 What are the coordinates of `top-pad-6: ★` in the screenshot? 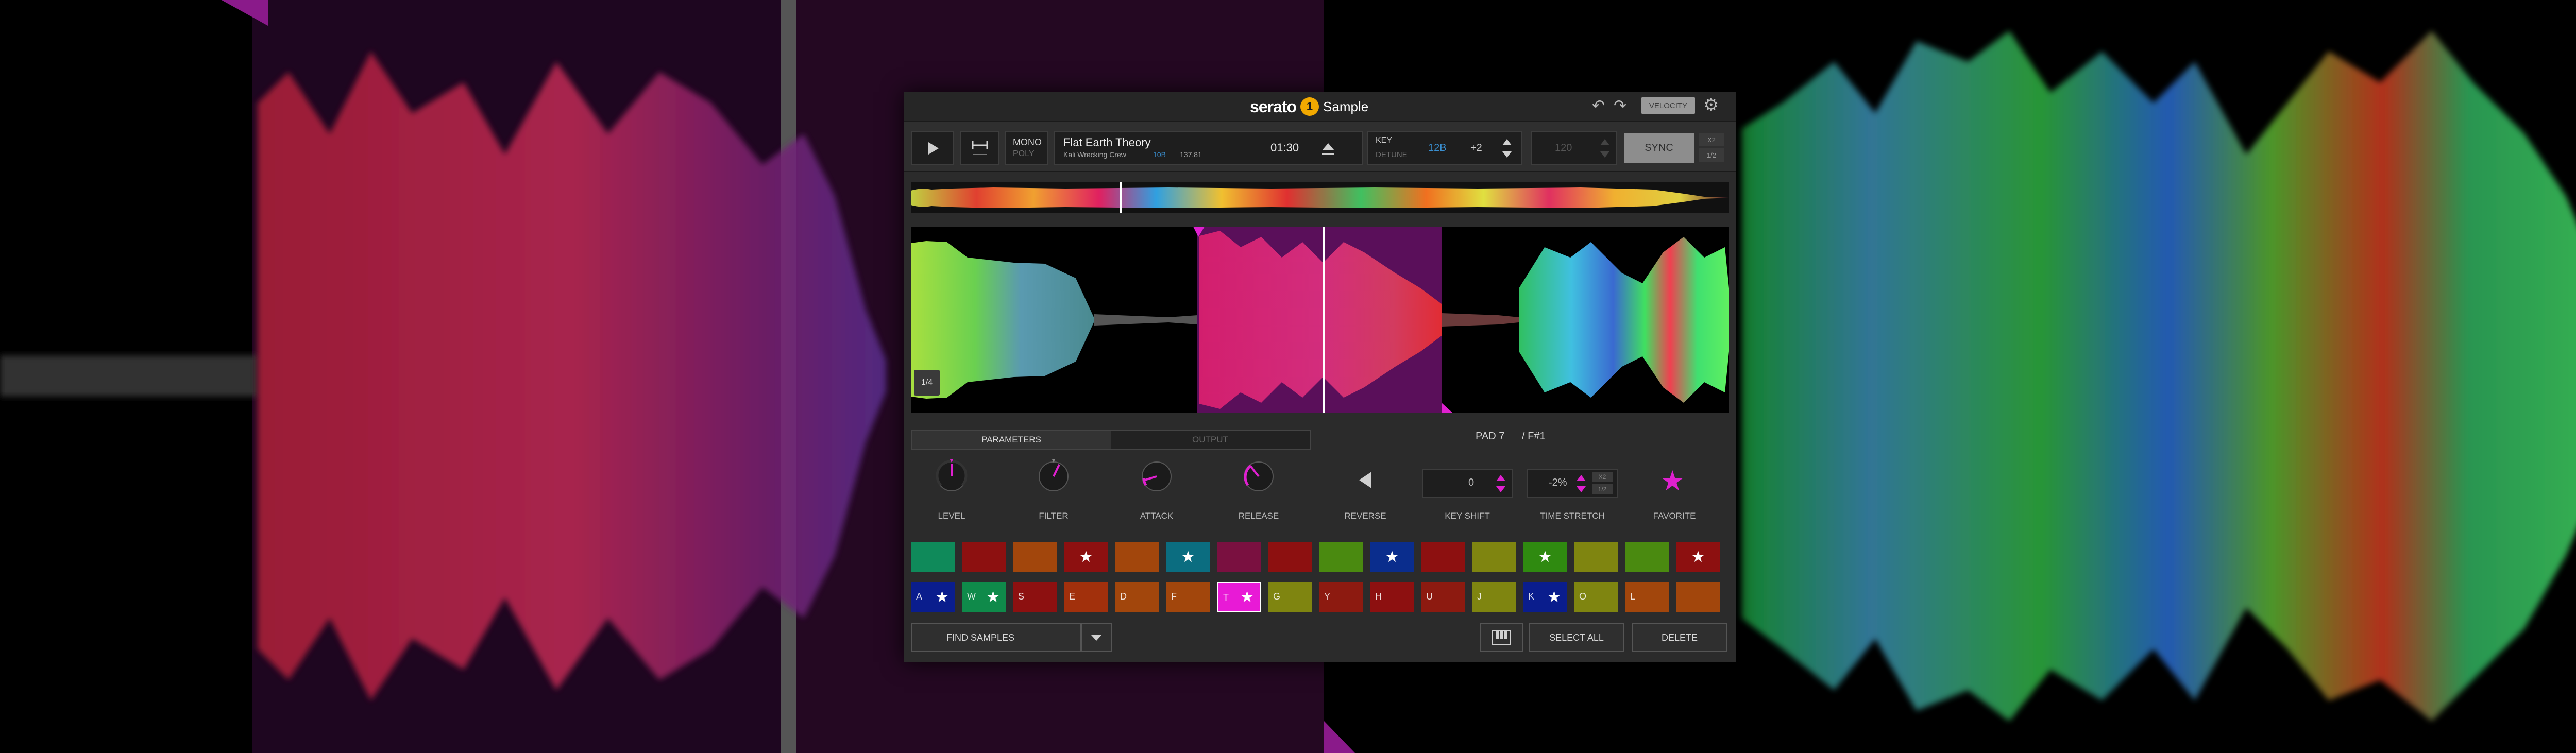 It's located at (1188, 557).